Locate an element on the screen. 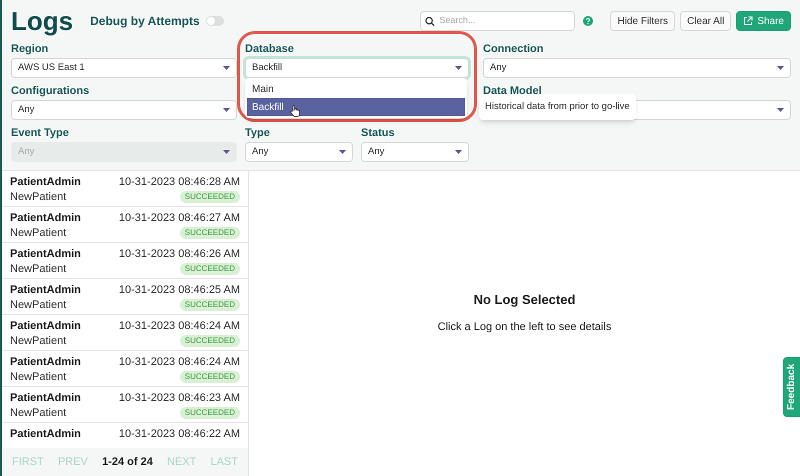  log-row: PatientAdmin NewPatient 10-31-2023 08:46:28 AM SUCCEEDED is located at coordinates (125, 189).